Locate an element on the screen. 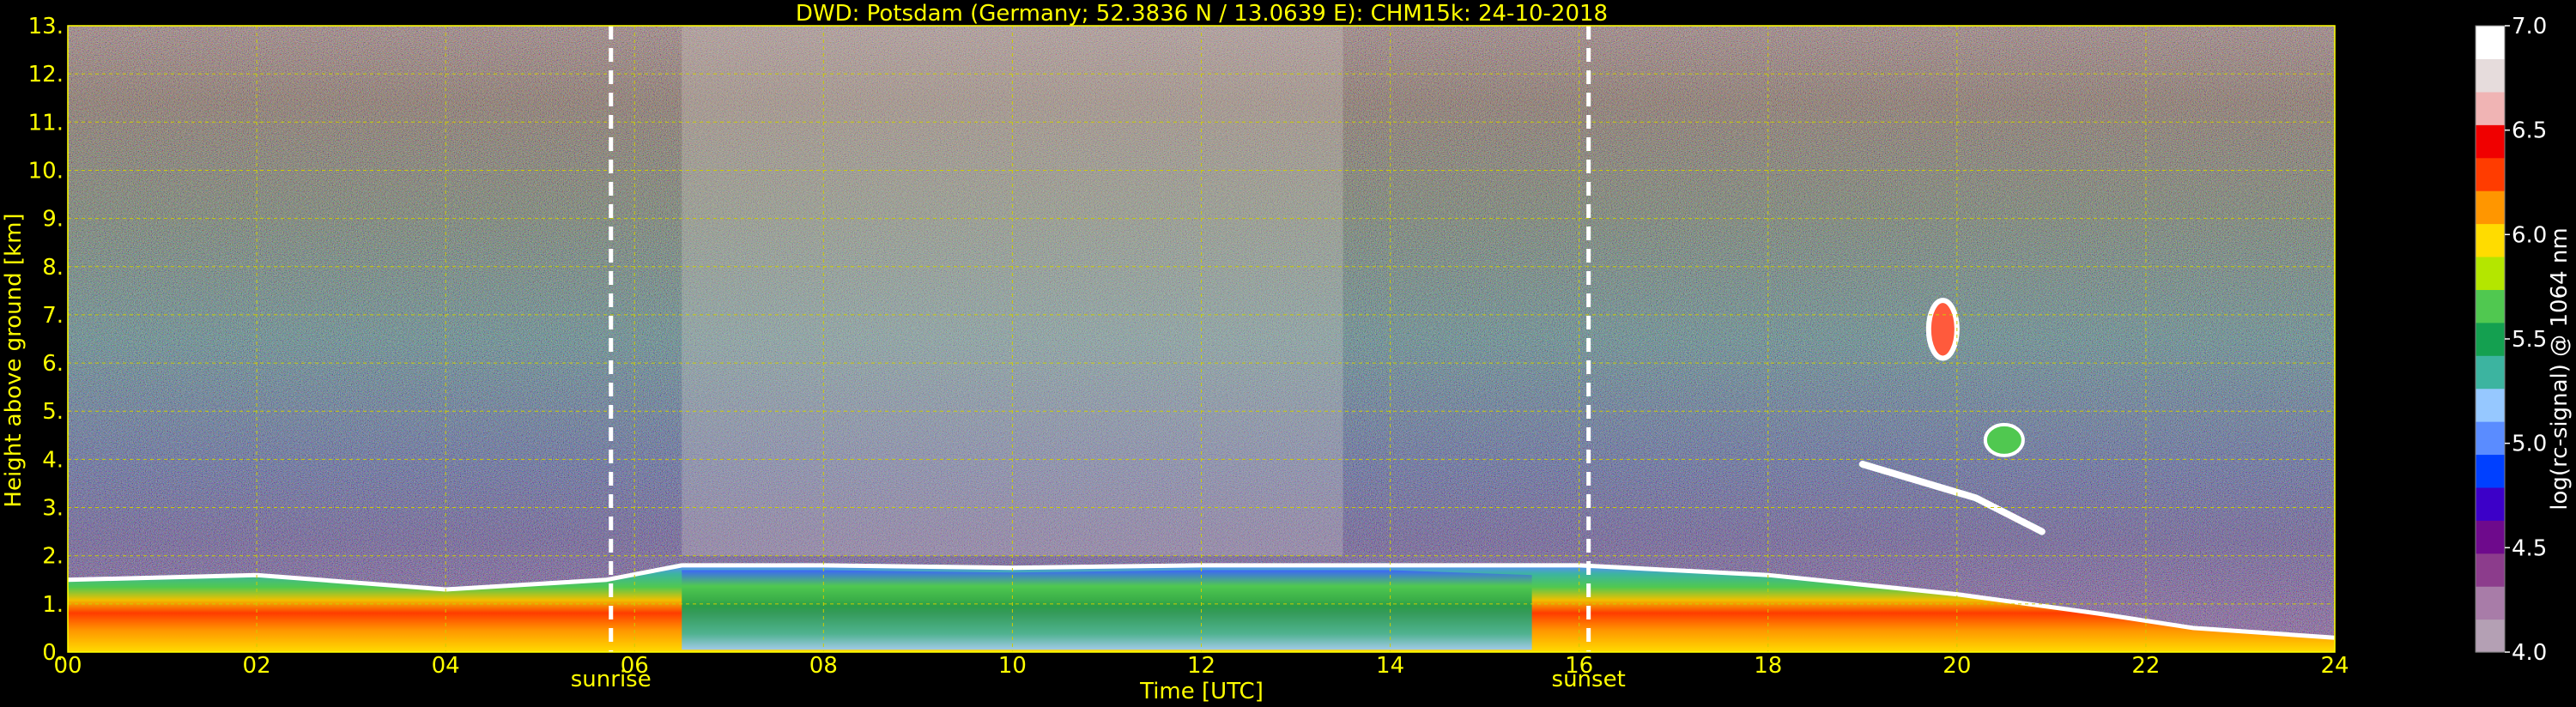 Image resolution: width=2576 pixels, height=707 pixels. event-label-sunset: sunset is located at coordinates (1589, 679).